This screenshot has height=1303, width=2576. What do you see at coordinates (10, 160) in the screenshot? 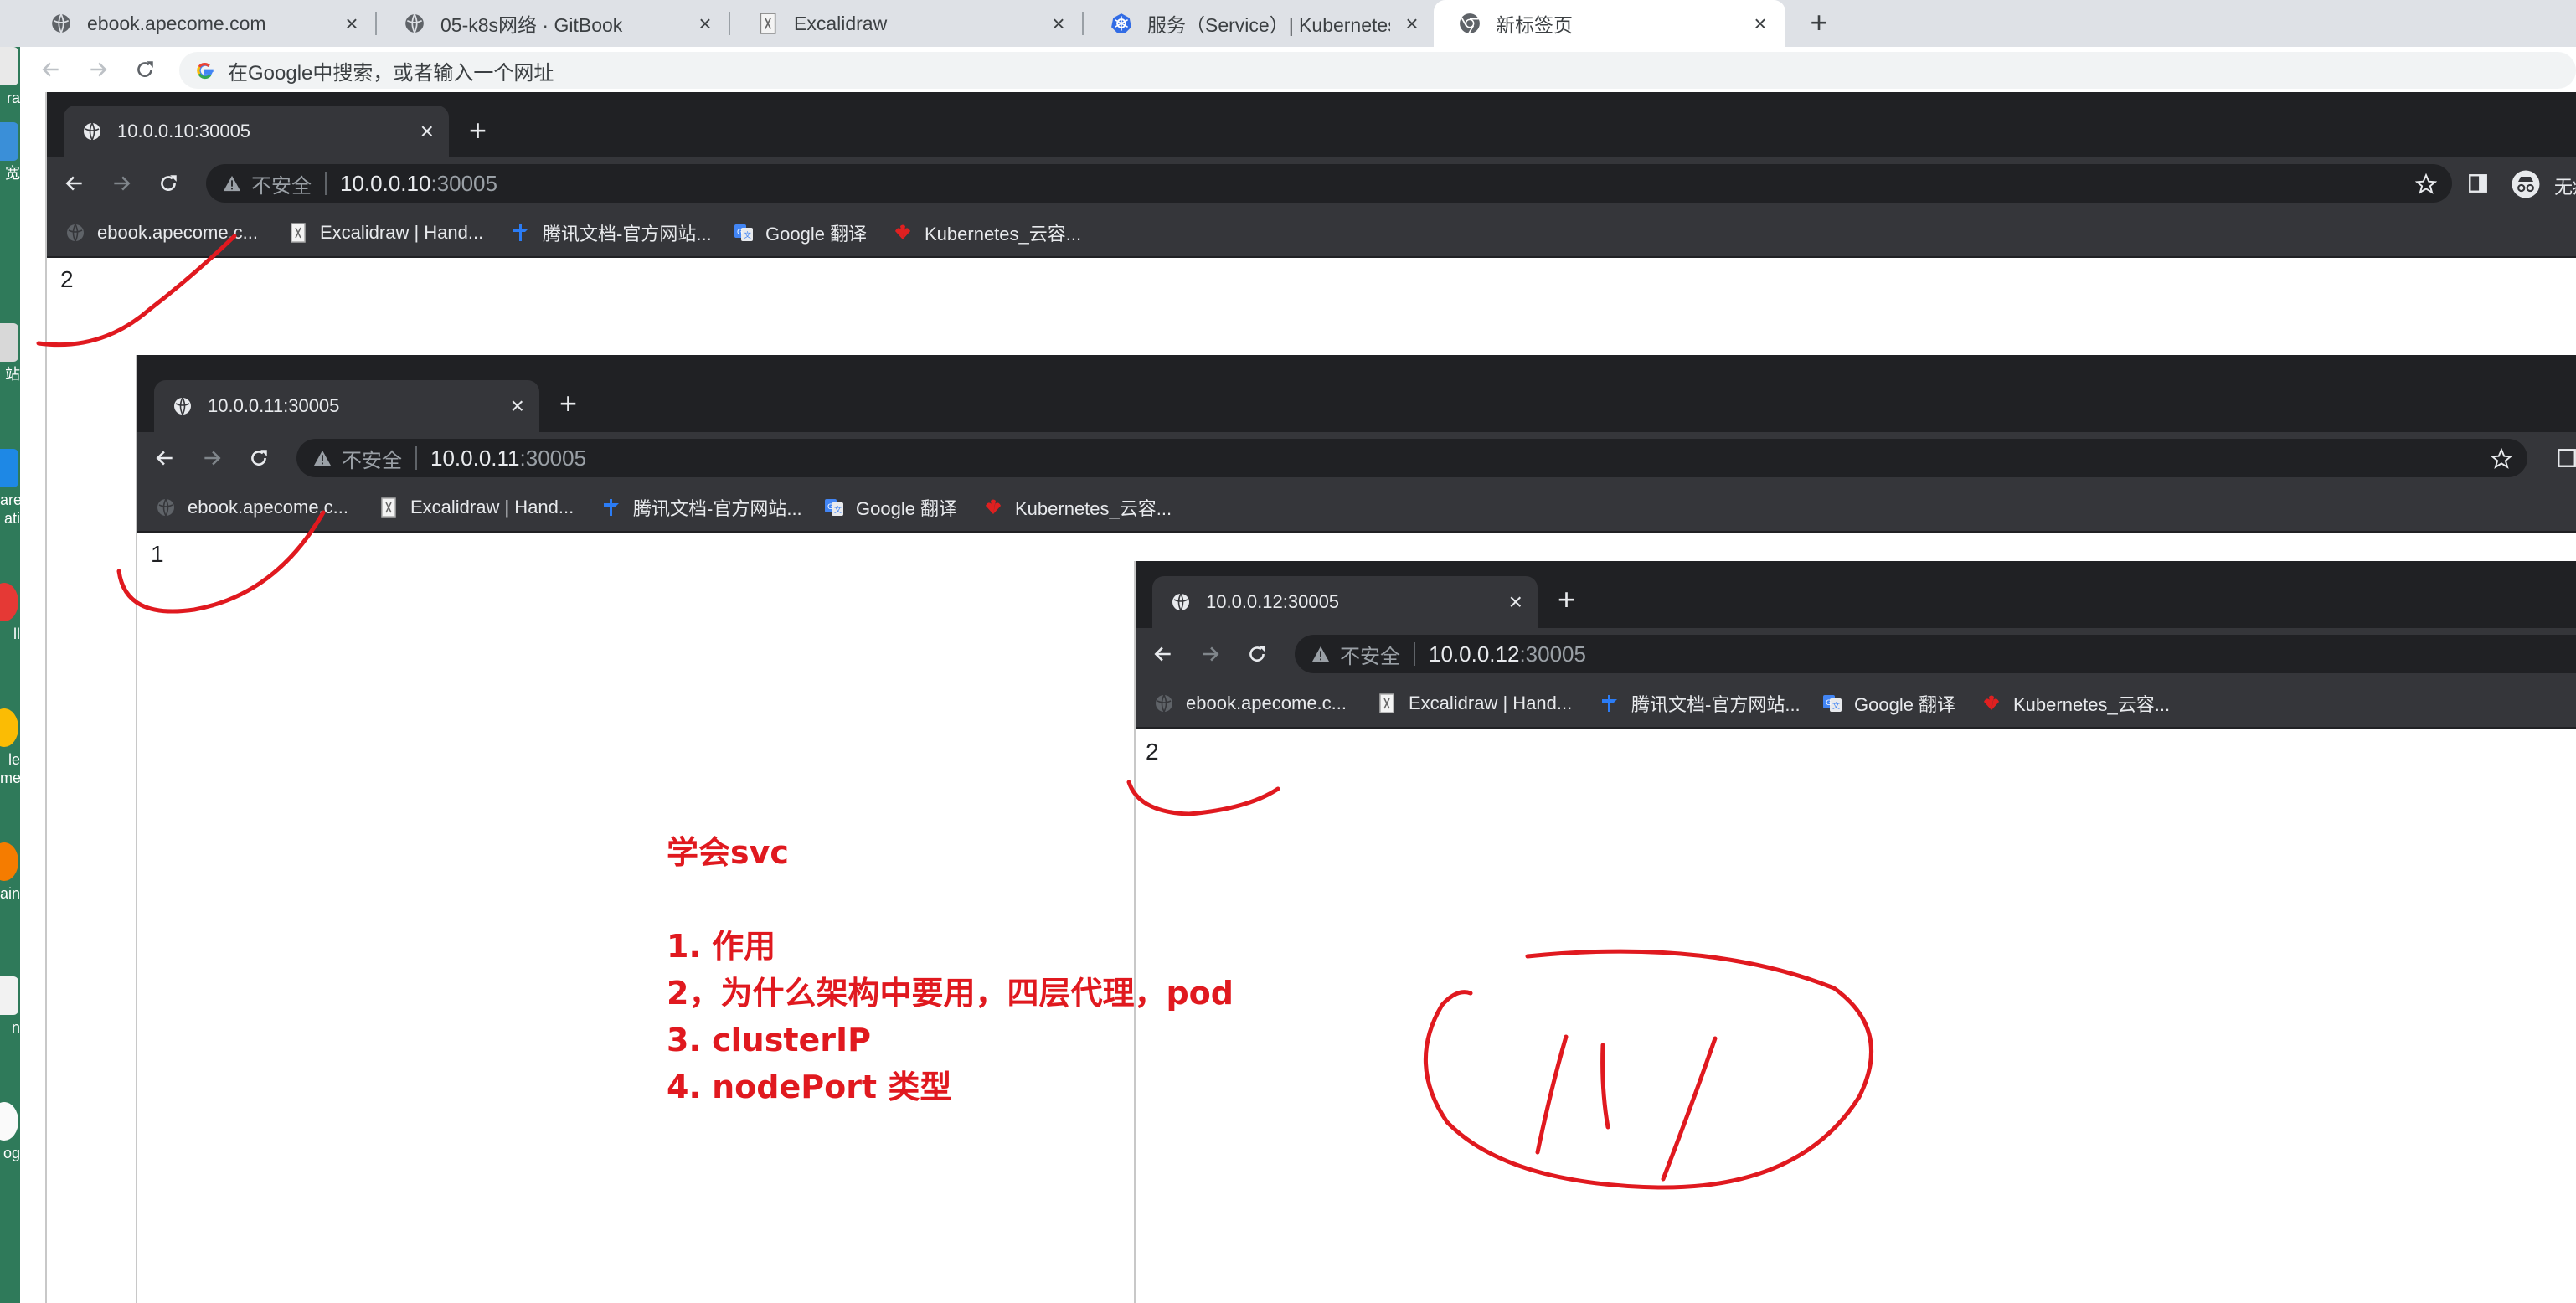
I see `desktop-shortcut: 宽` at bounding box center [10, 160].